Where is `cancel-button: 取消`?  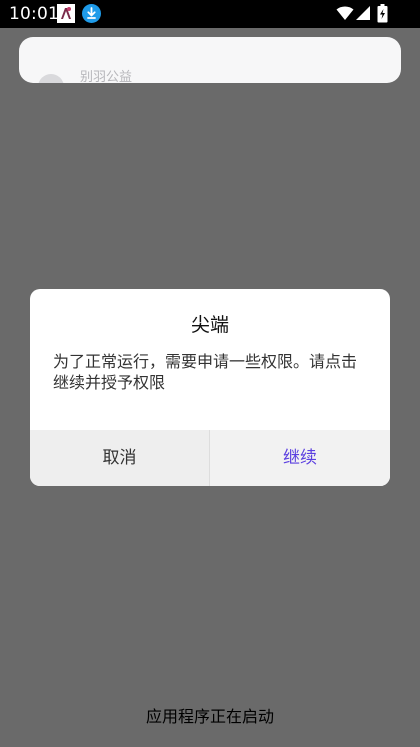
cancel-button: 取消 is located at coordinates (119, 458).